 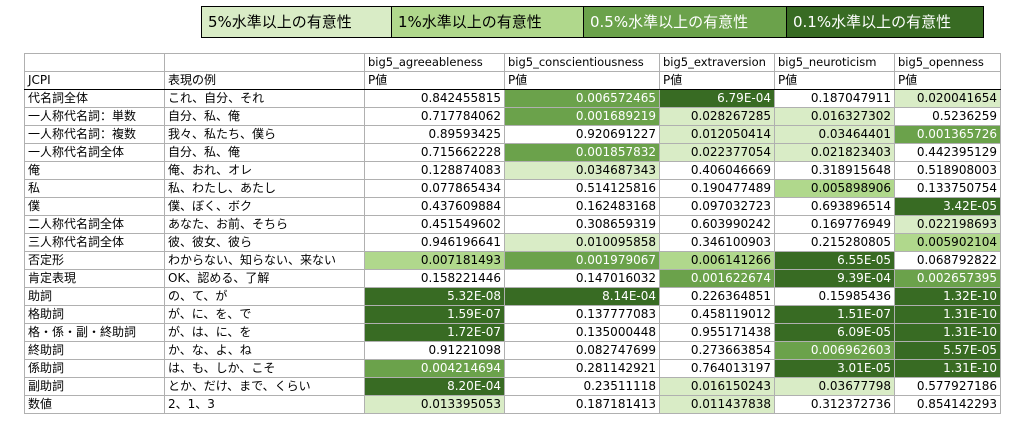 What do you see at coordinates (947, 170) in the screenshot?
I see `pvalue-cell: 0.518908003` at bounding box center [947, 170].